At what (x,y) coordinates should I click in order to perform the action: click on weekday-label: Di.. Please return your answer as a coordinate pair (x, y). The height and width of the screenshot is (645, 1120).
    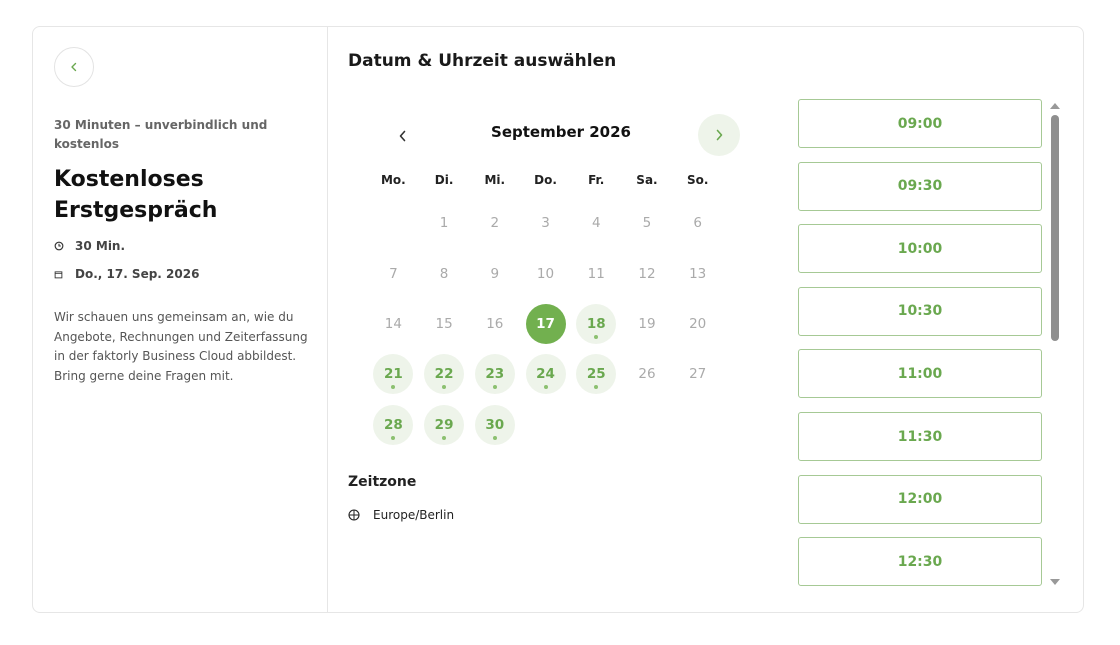
    Looking at the image, I should click on (444, 180).